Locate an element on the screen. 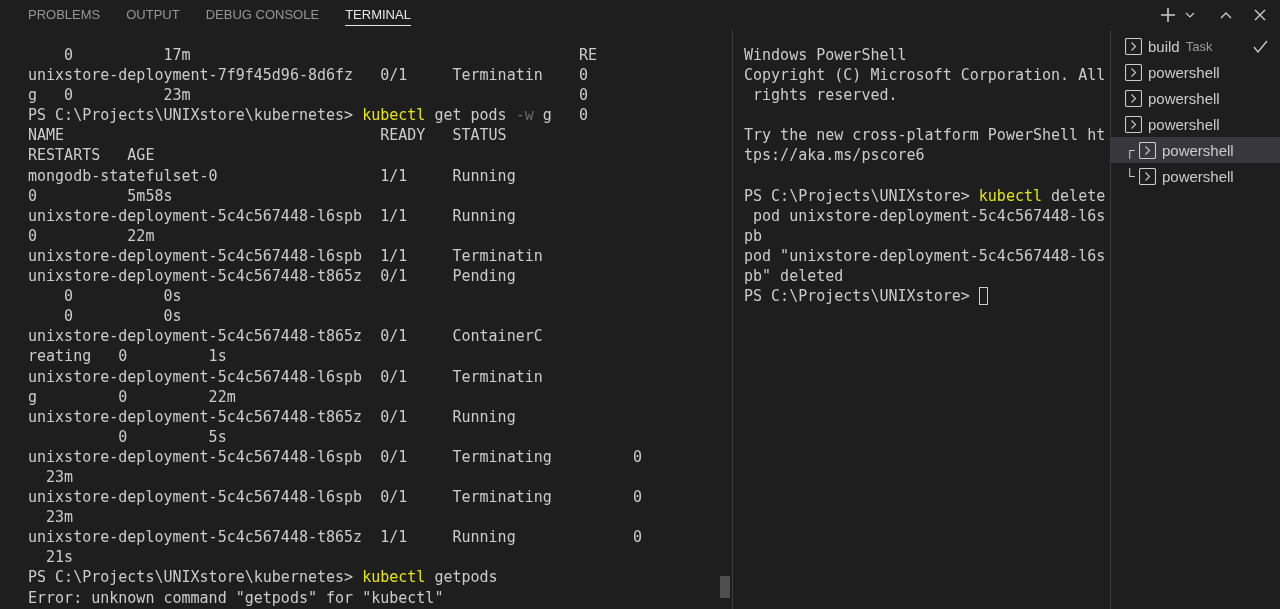  panel-tab: TERMINAL is located at coordinates (378, 13).